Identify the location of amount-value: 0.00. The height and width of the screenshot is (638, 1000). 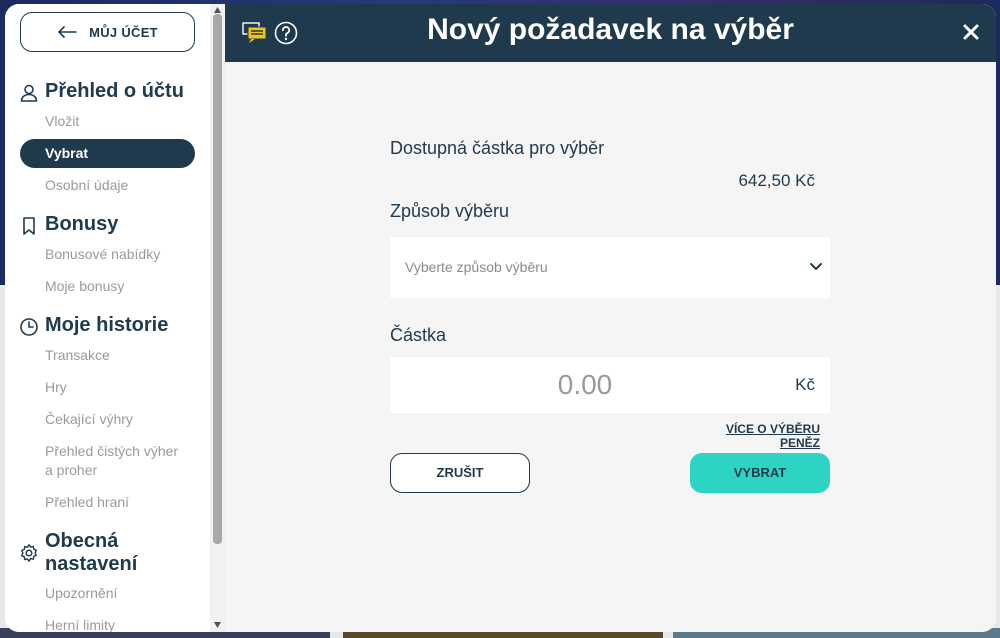
(585, 384).